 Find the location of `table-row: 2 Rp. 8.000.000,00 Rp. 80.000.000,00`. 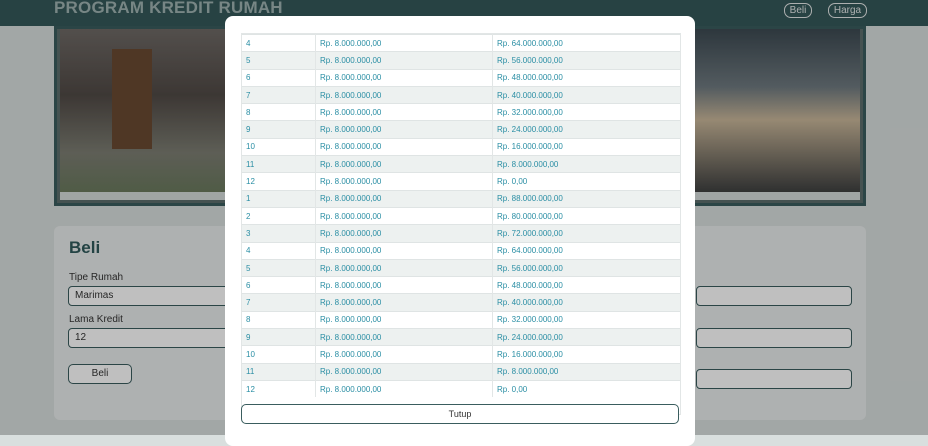

table-row: 2 Rp. 8.000.000,00 Rp. 80.000.000,00 is located at coordinates (461, 215).